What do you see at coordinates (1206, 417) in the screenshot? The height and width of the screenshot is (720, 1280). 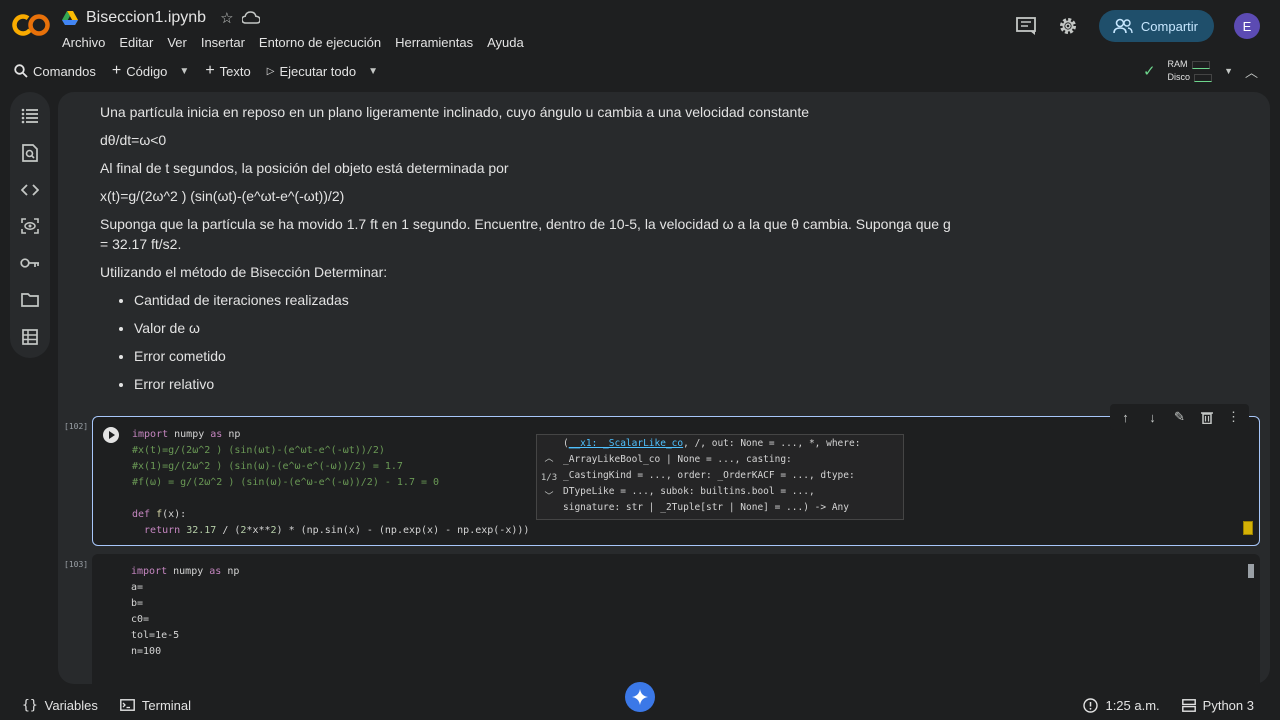 I see `delete-trash-icon` at bounding box center [1206, 417].